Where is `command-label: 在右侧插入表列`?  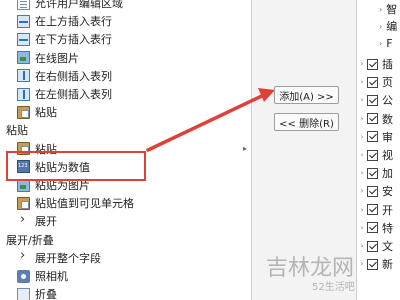
command-label: 在右侧插入表列 is located at coordinates (73, 76).